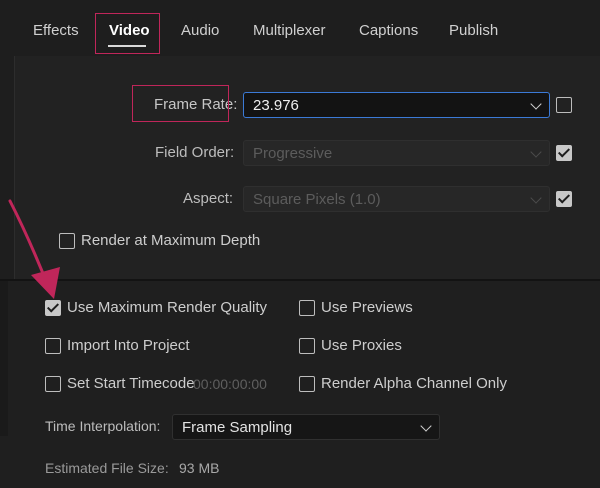 The image size is (600, 488). I want to click on use-max-render-quality-label: Use Maximum Render Quality, so click(167, 307).